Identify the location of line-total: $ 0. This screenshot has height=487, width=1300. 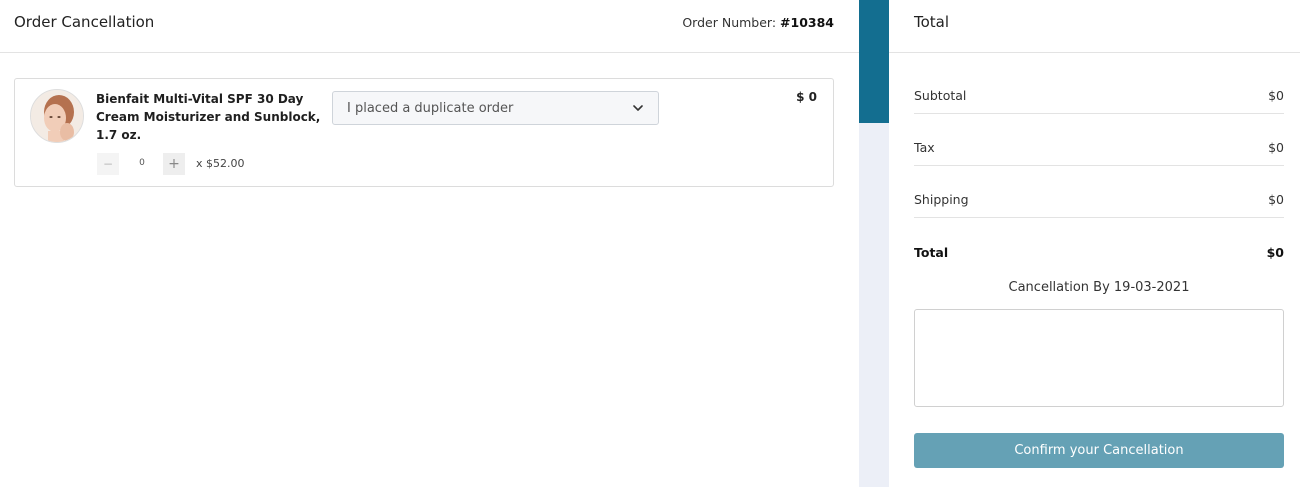
(806, 97).